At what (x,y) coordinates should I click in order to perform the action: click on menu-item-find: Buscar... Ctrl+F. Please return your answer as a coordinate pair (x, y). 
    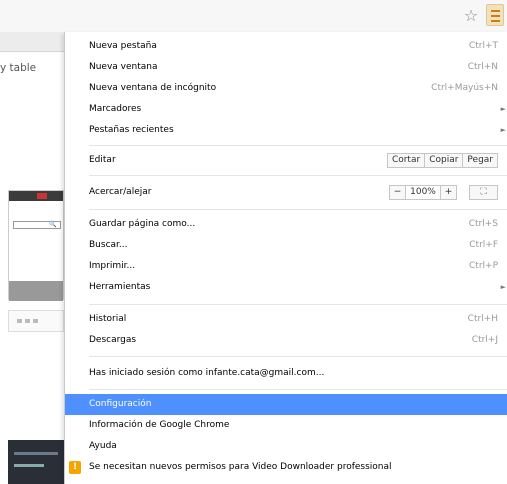
    Looking at the image, I should click on (286, 245).